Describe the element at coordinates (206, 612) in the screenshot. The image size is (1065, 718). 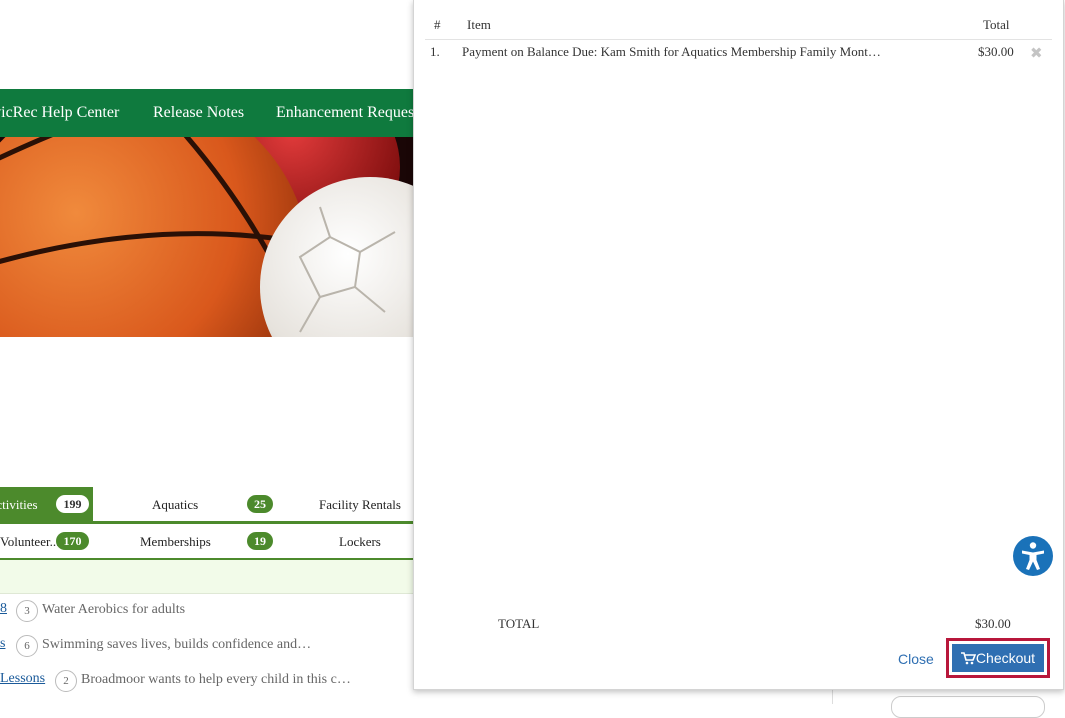
I see `list-item: 8 3 Water Aerobics for adults` at that location.